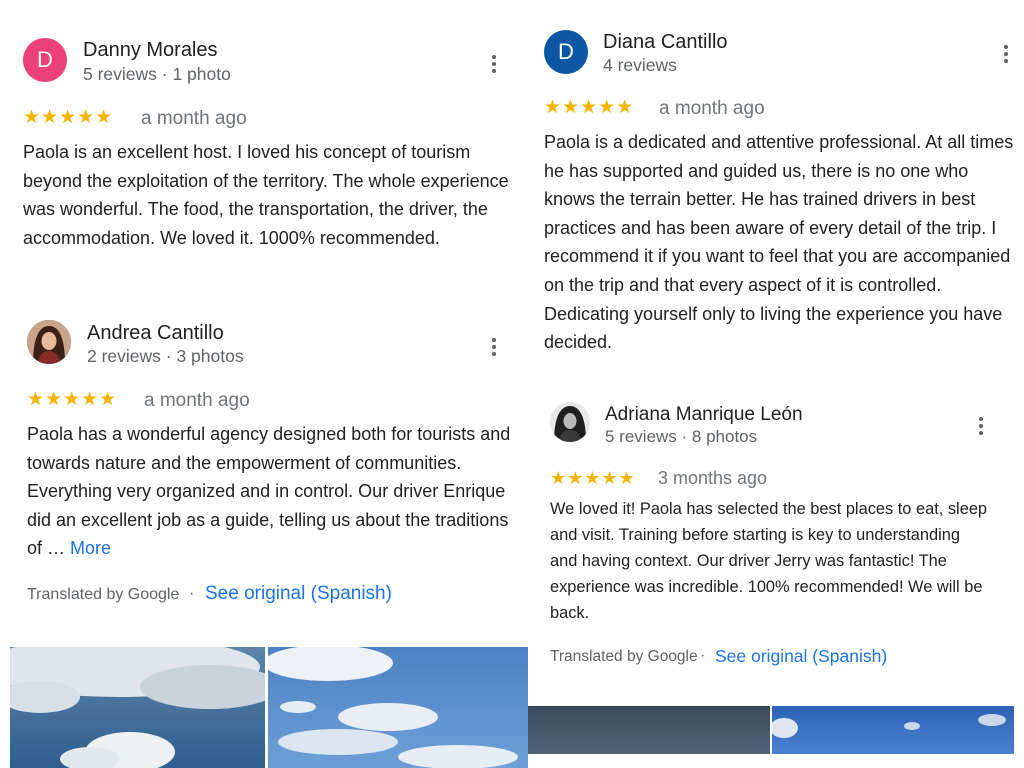  Describe the element at coordinates (640, 65) in the screenshot. I see `reviewer-meta: 4 reviews` at that location.